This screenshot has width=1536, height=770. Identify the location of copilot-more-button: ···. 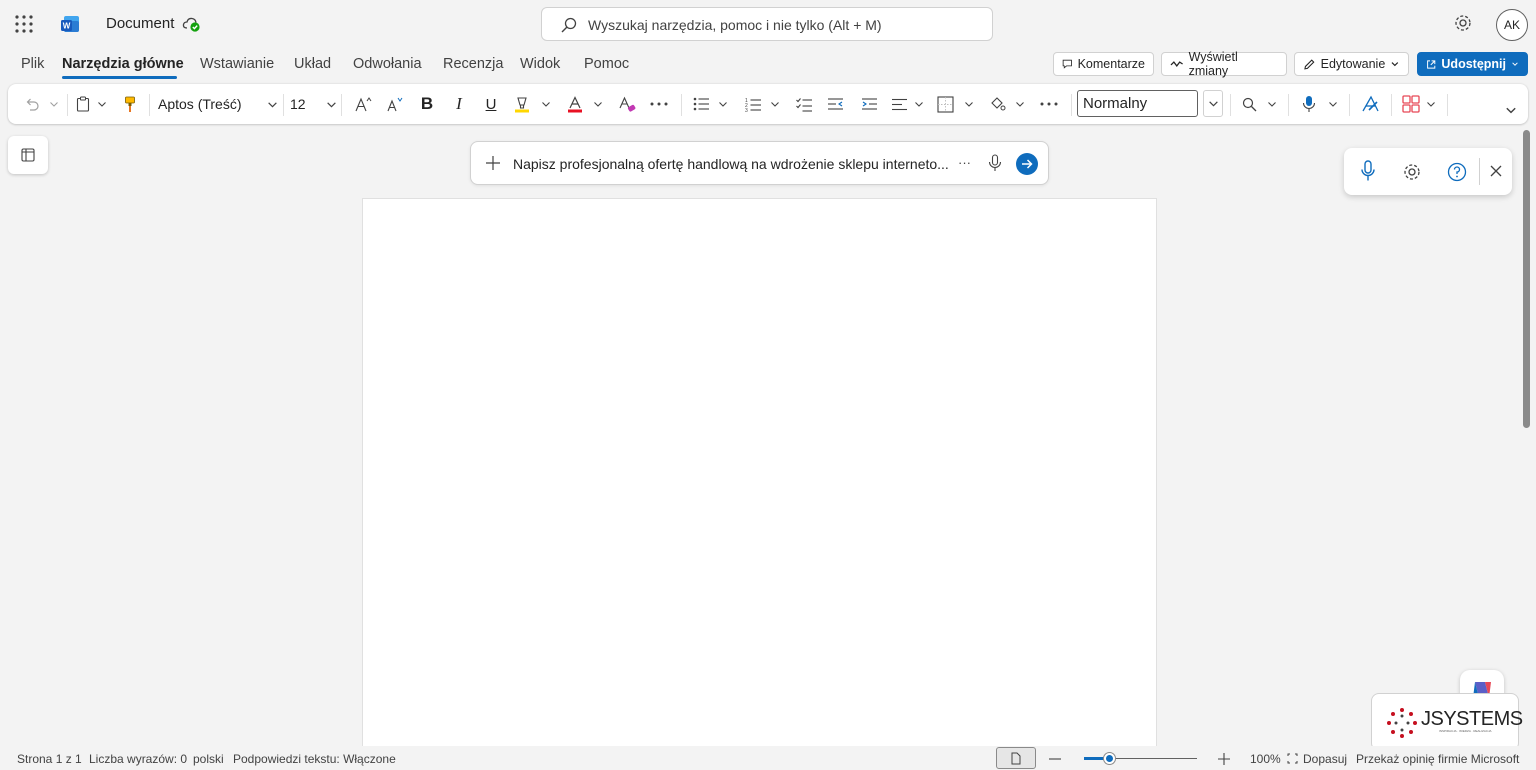
(964, 162).